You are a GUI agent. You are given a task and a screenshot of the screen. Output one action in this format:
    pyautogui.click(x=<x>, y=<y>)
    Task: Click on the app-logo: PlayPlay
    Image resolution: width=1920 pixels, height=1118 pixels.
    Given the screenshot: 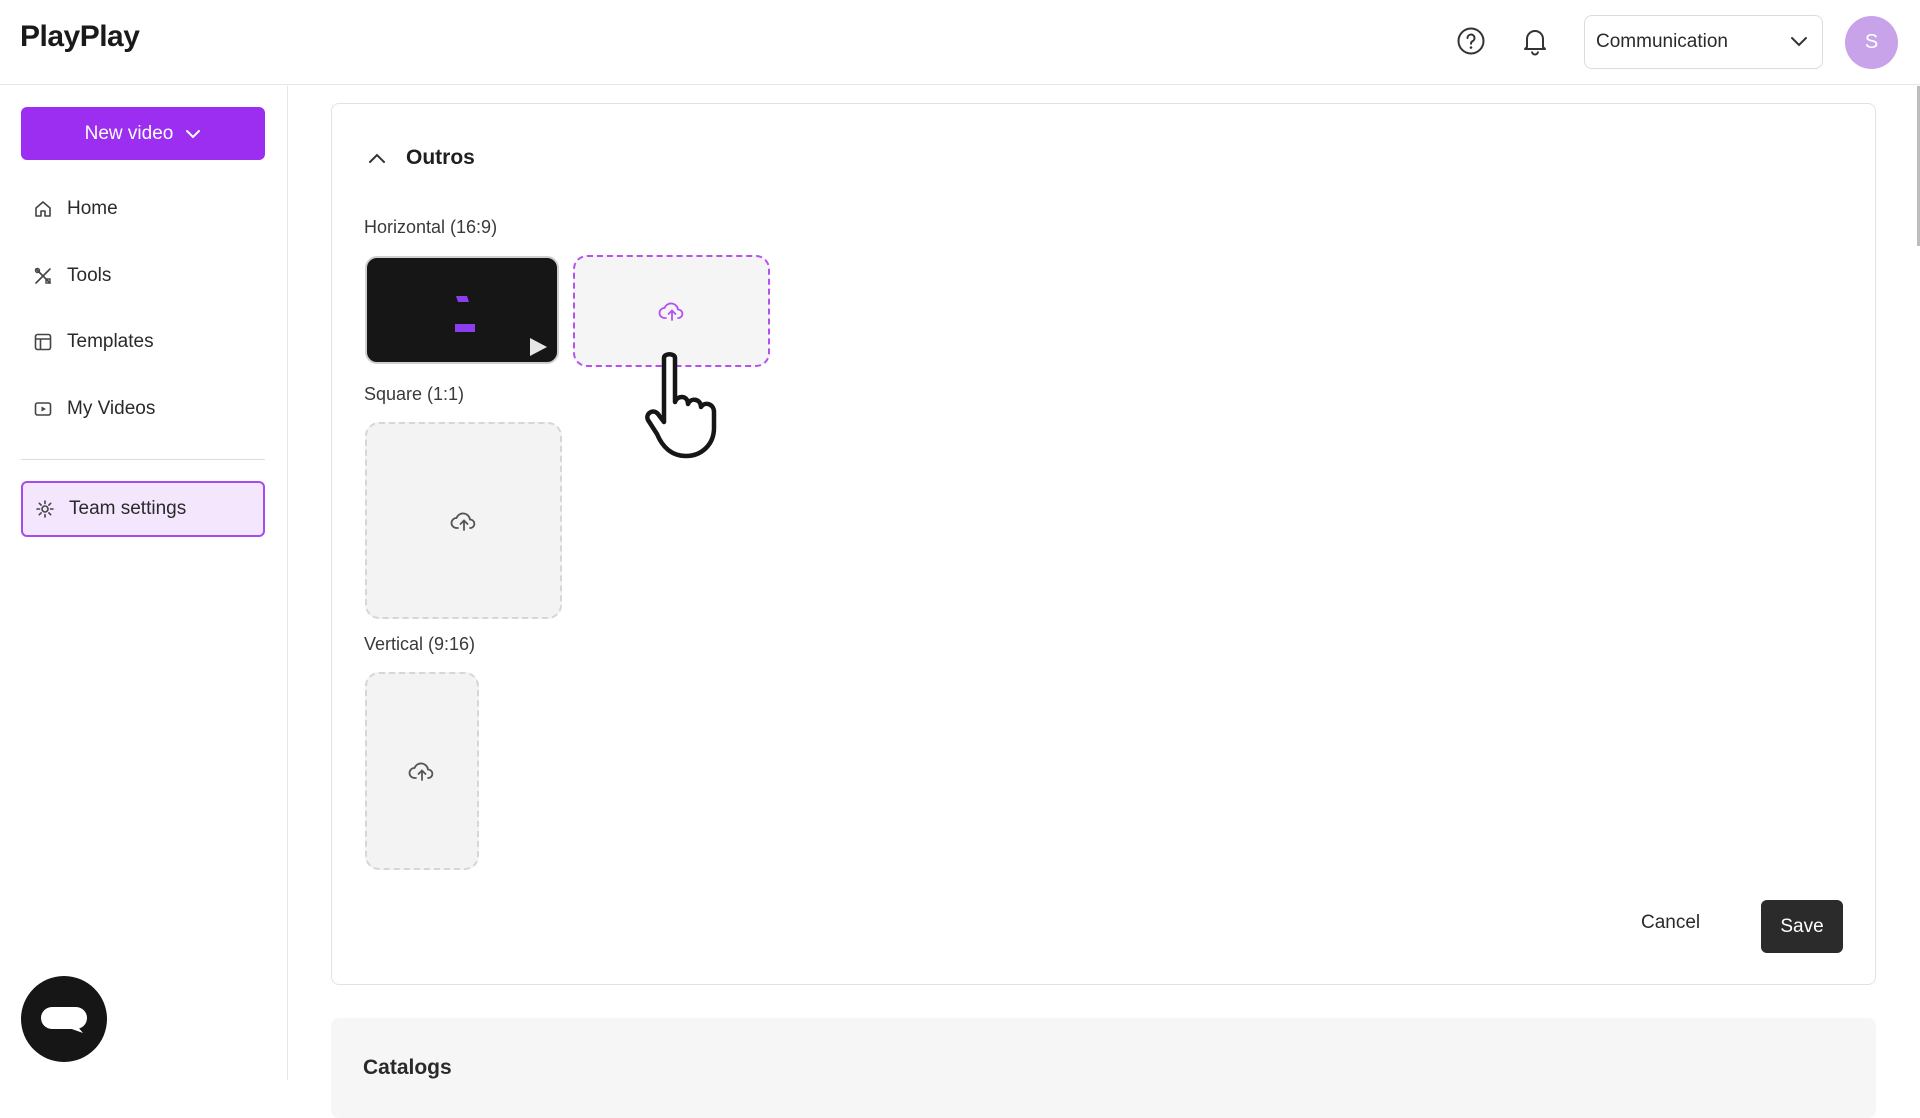 What is the action you would take?
    pyautogui.click(x=80, y=37)
    